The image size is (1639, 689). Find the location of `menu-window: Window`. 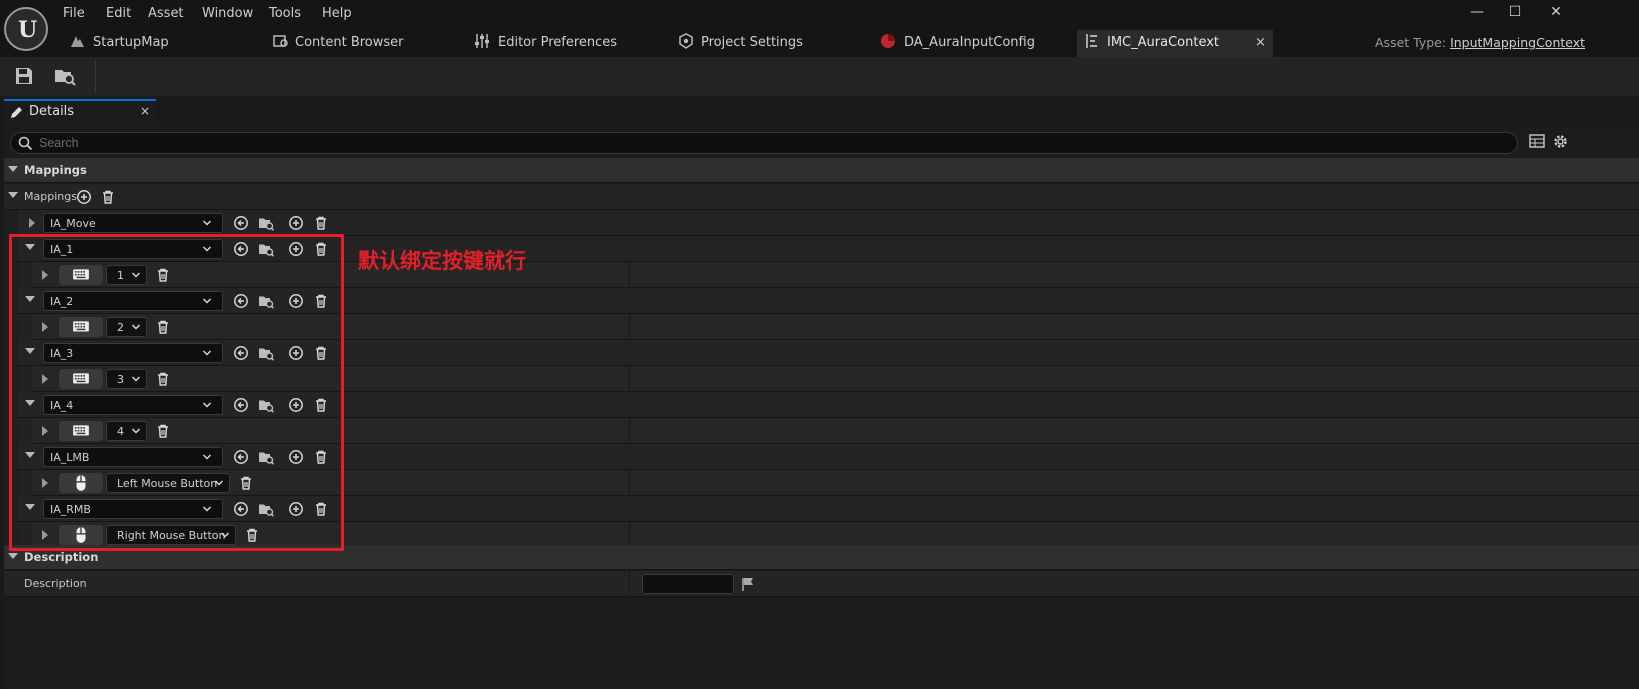

menu-window: Window is located at coordinates (227, 13).